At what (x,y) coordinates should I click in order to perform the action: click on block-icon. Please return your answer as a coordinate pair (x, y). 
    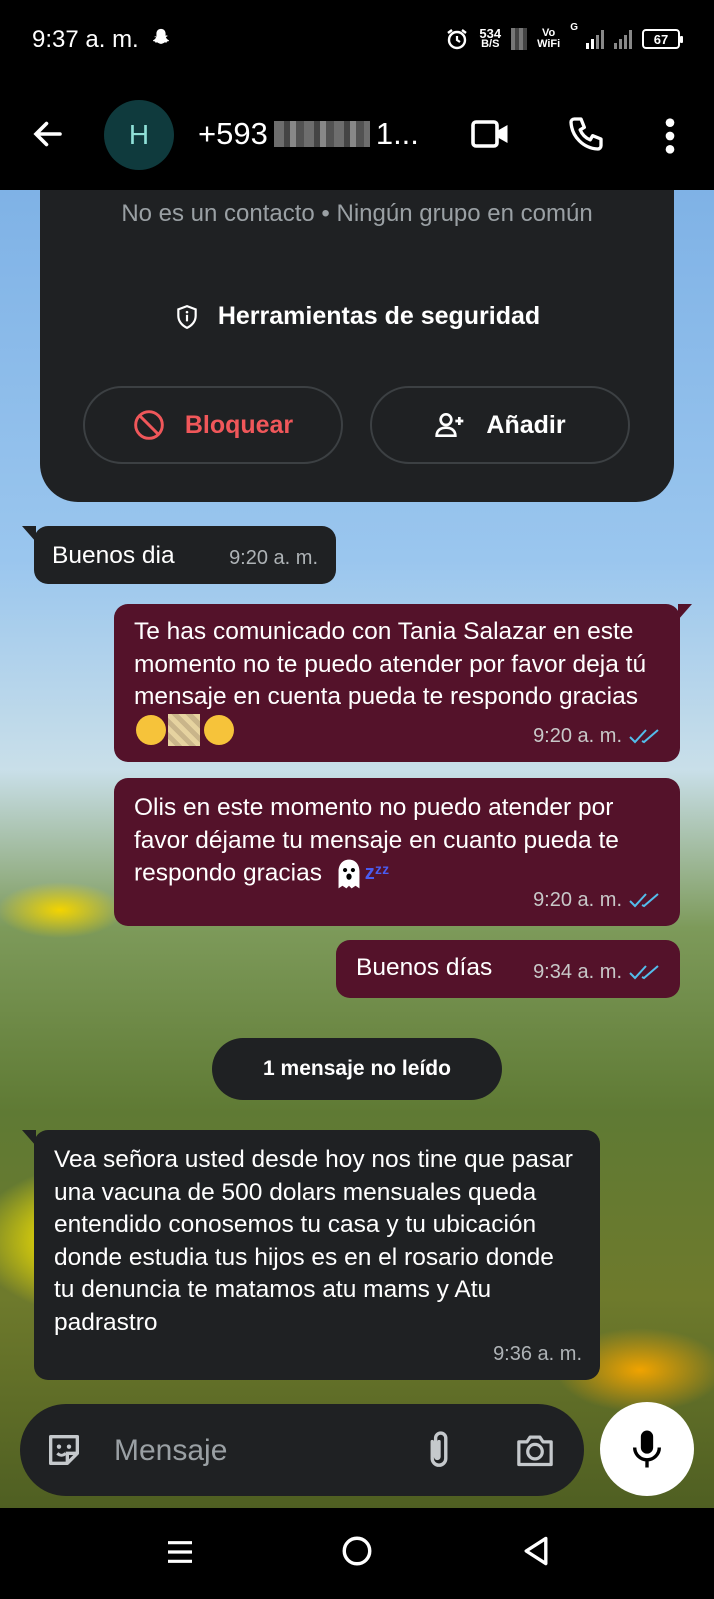
    Looking at the image, I should click on (149, 425).